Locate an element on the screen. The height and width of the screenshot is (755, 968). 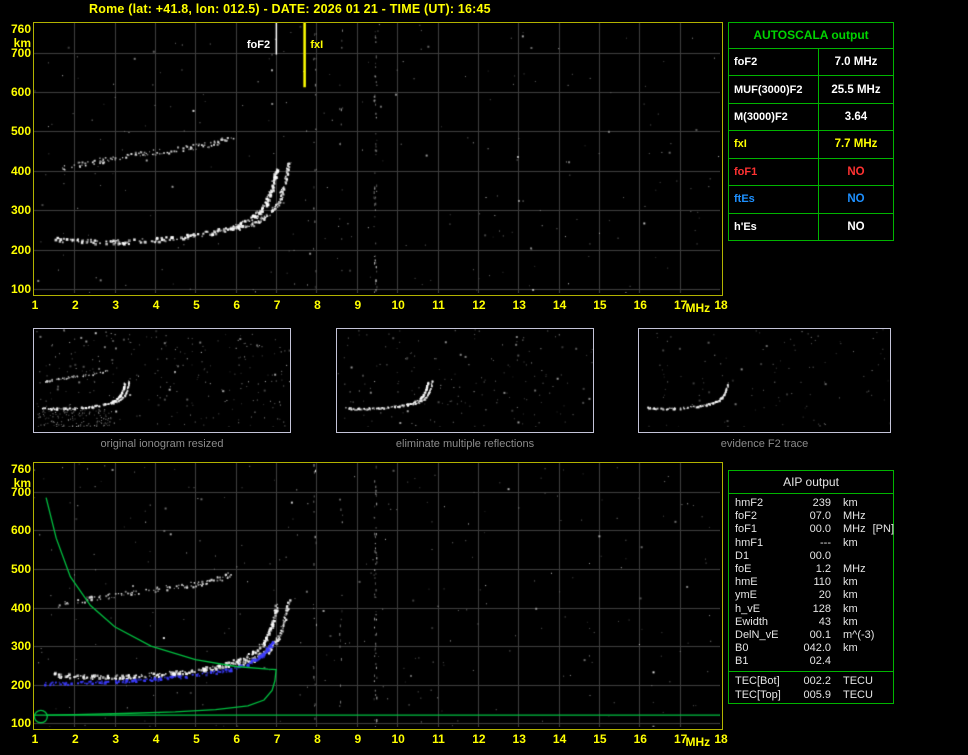
aip-param-label: h_vE is located at coordinates (748, 608).